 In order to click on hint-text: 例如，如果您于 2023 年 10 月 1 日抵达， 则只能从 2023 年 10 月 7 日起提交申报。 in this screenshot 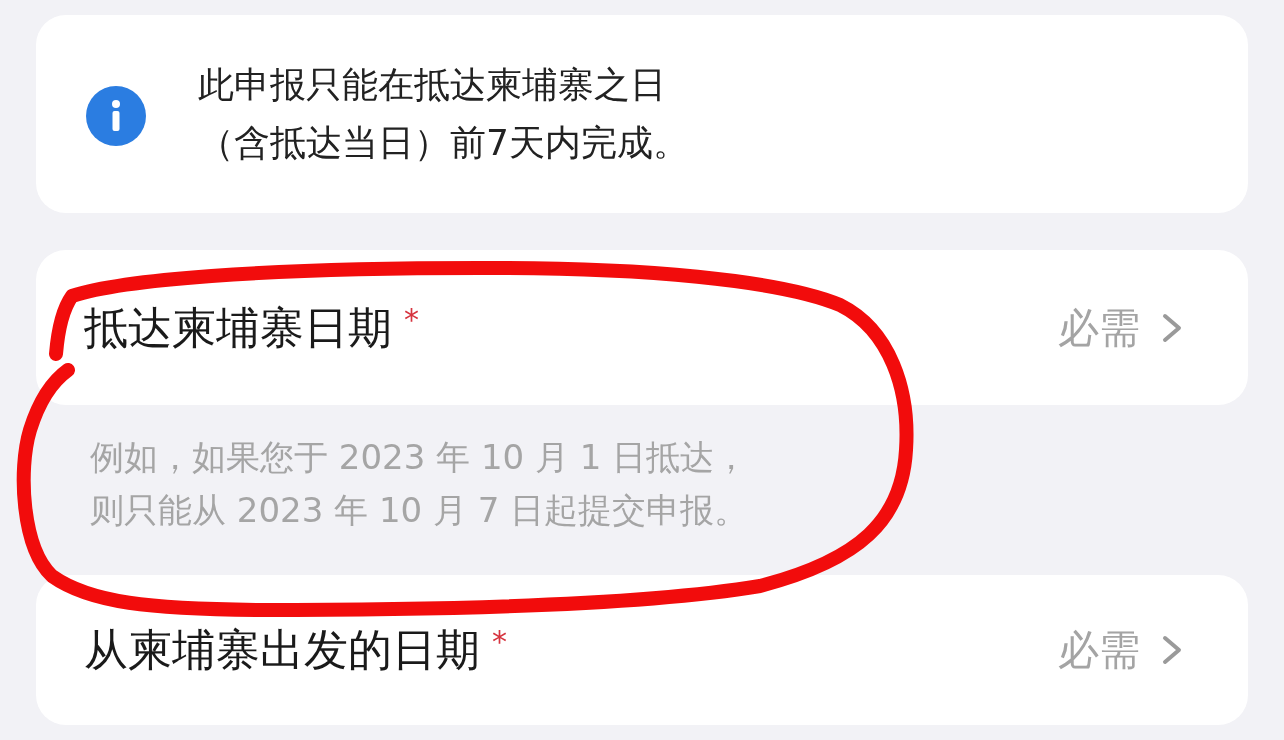, I will do `click(419, 484)`.